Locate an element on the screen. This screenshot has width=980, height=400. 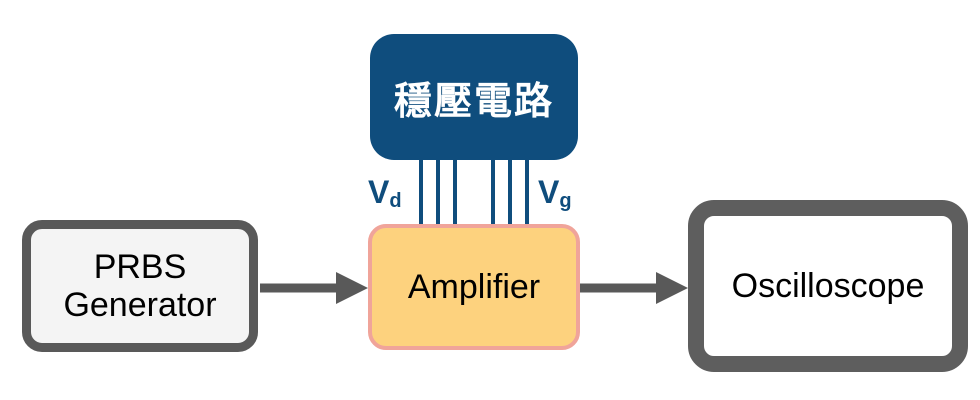
voltage-regulator-node: 穩壓電路 is located at coordinates (474, 97).